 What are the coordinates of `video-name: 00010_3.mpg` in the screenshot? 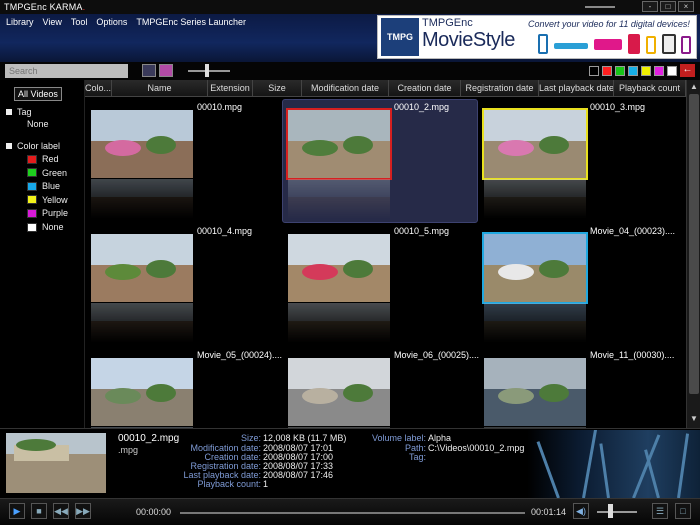 It's located at (617, 107).